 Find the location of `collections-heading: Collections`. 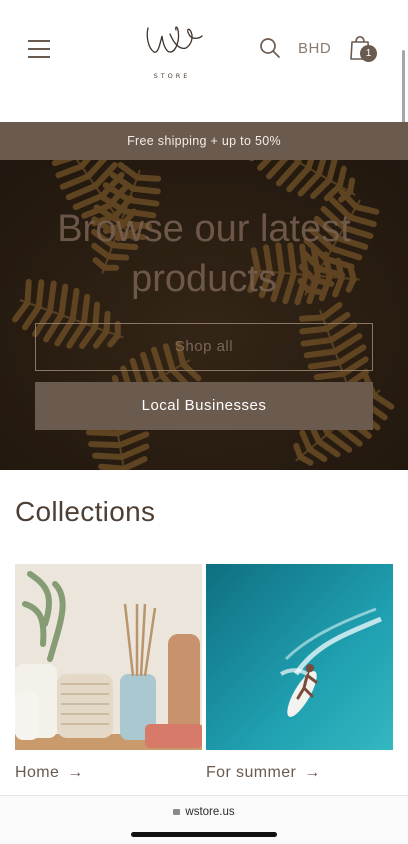

collections-heading: Collections is located at coordinates (85, 511).